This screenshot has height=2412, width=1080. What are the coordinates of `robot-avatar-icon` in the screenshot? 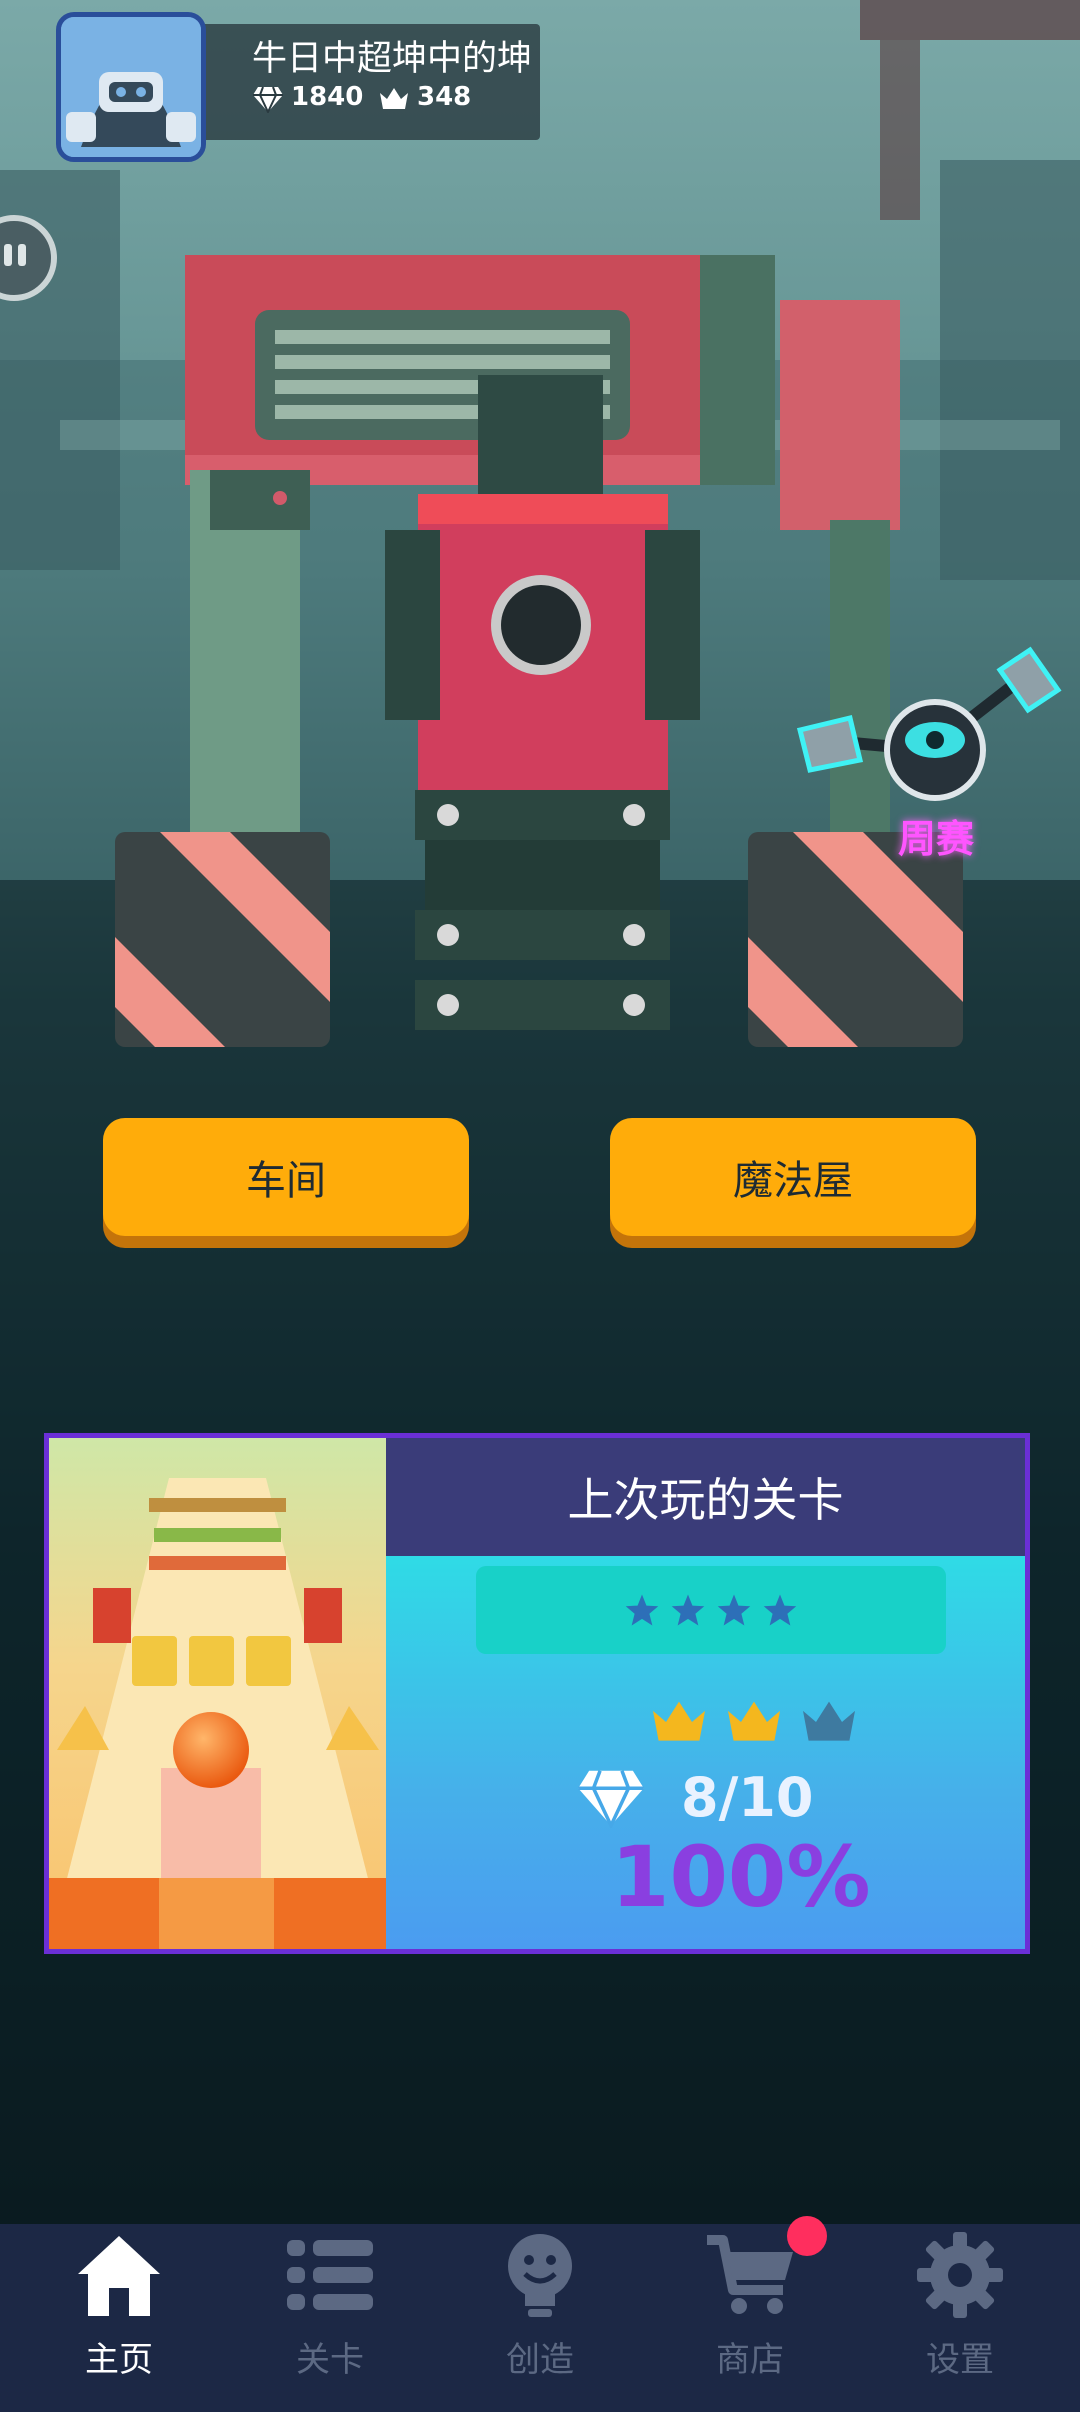 It's located at (131, 87).